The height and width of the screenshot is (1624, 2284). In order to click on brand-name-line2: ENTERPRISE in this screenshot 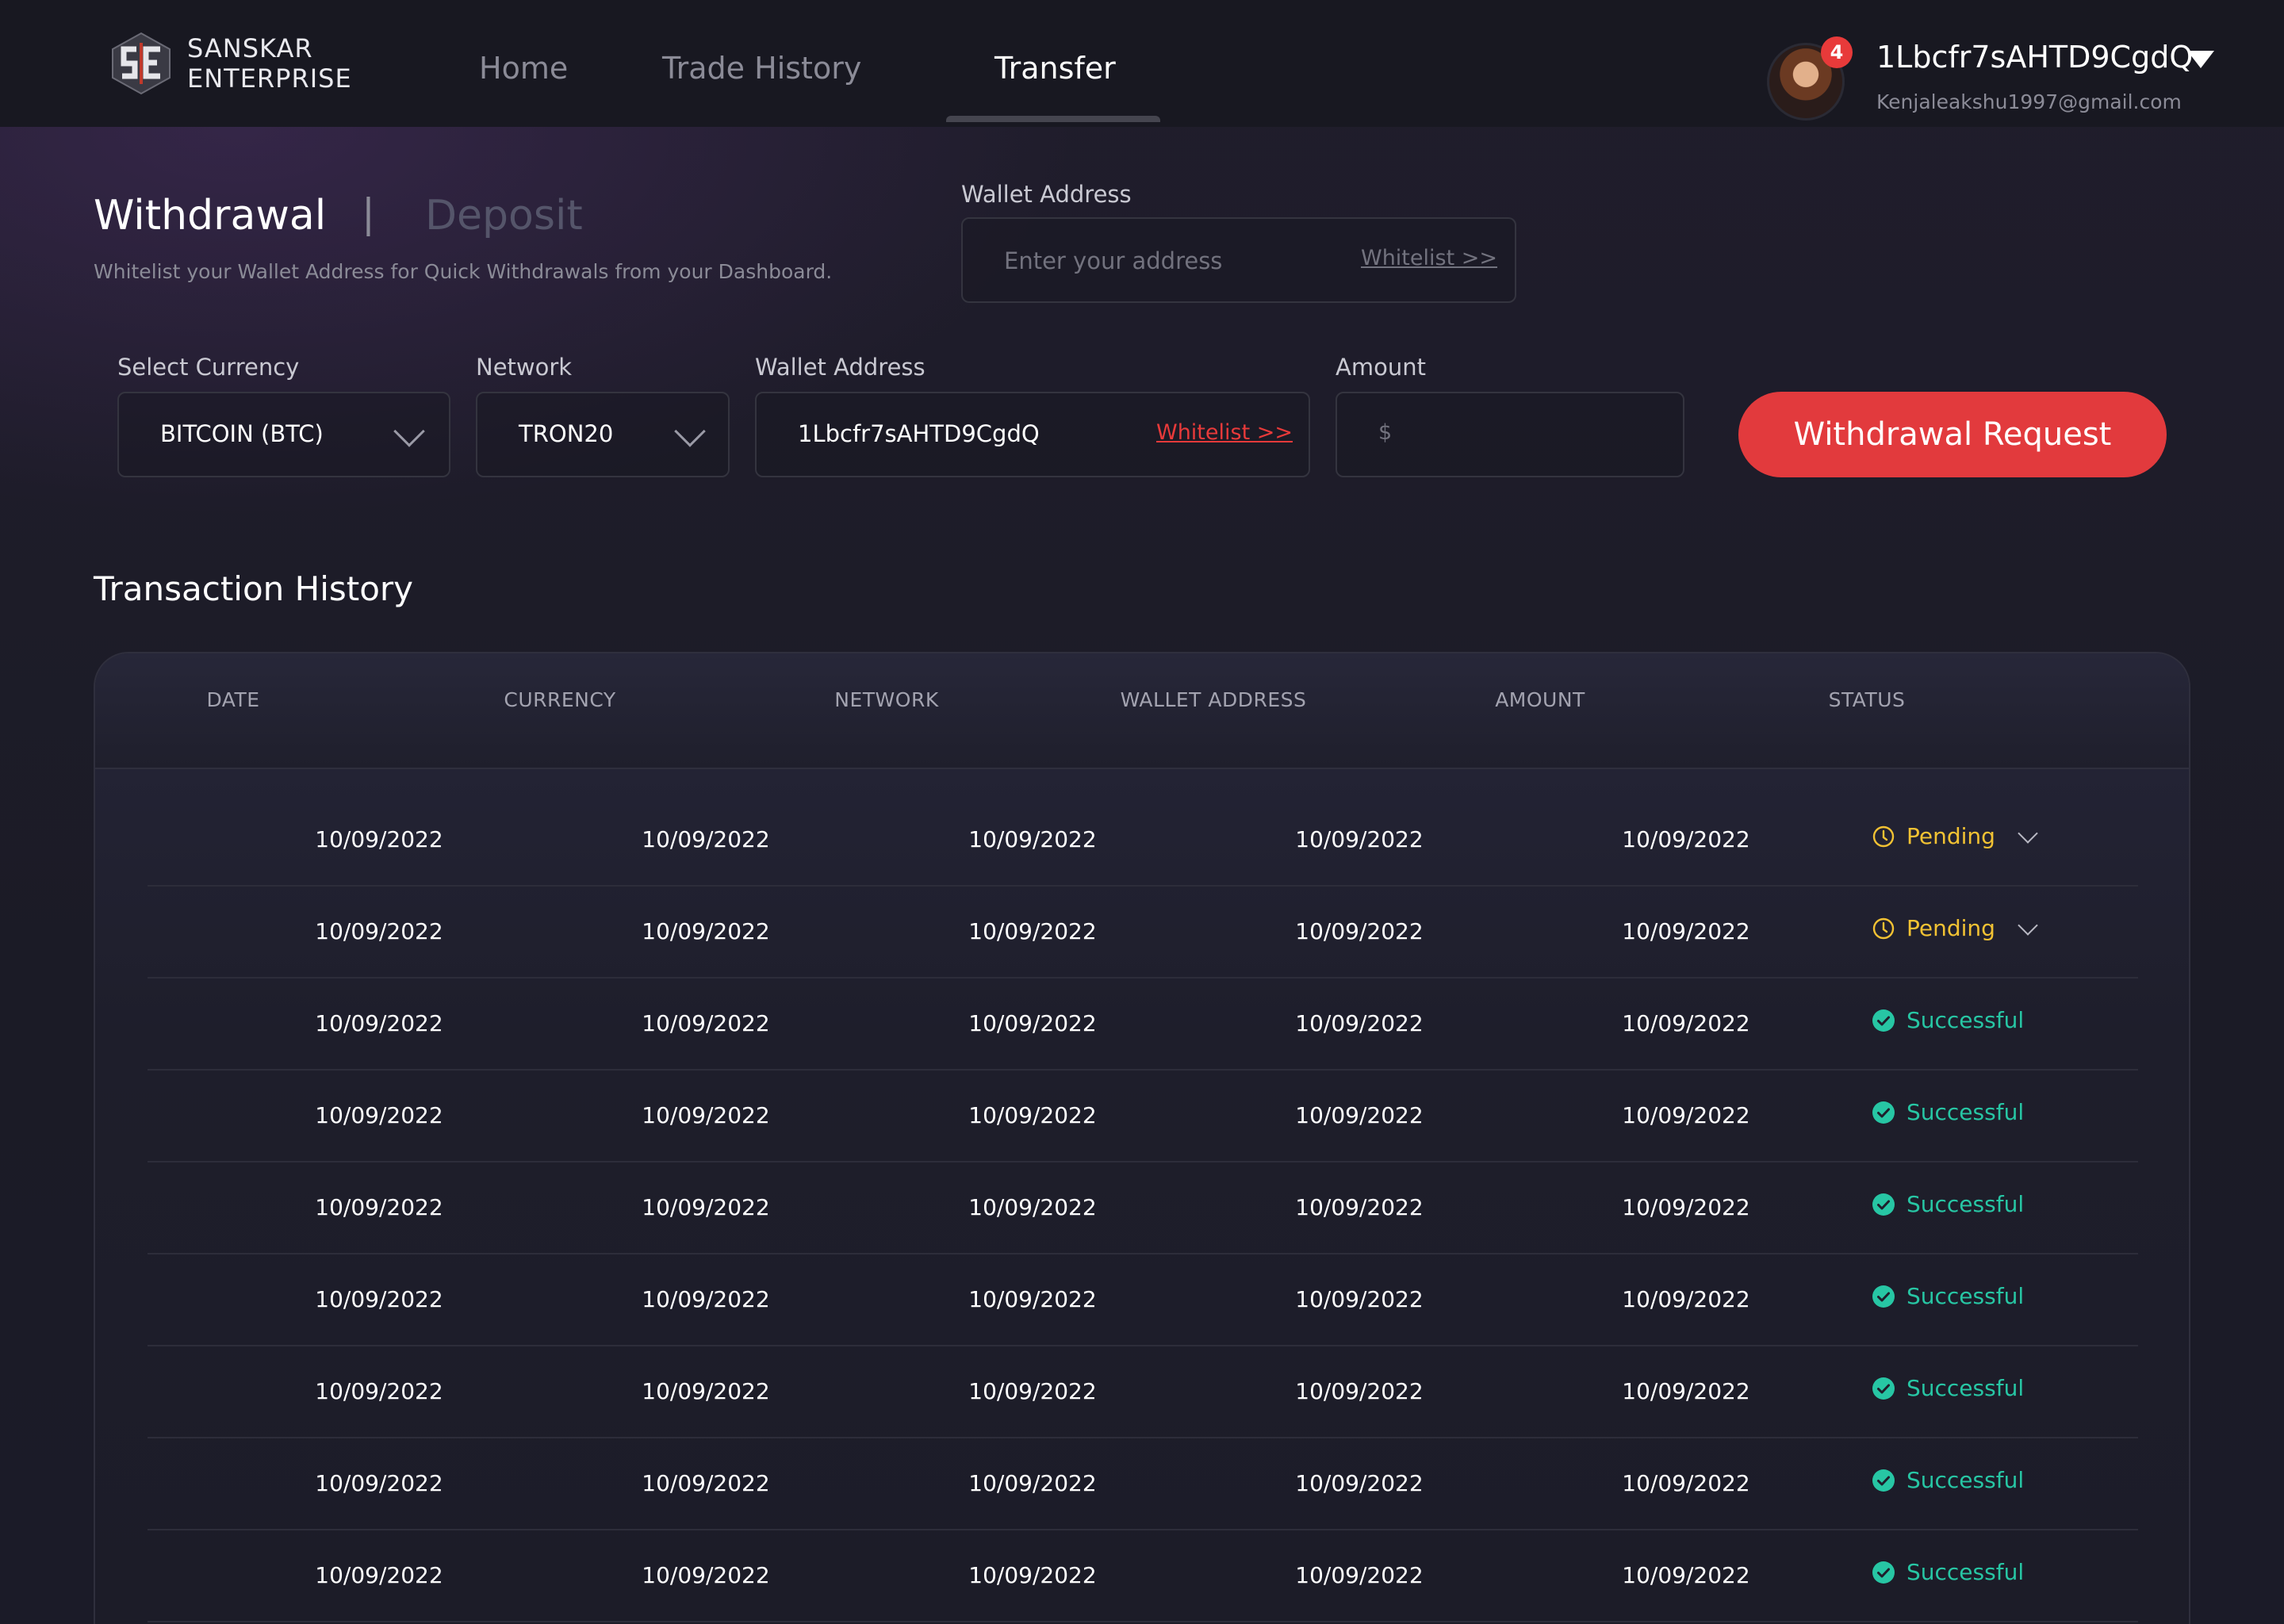, I will do `click(269, 78)`.